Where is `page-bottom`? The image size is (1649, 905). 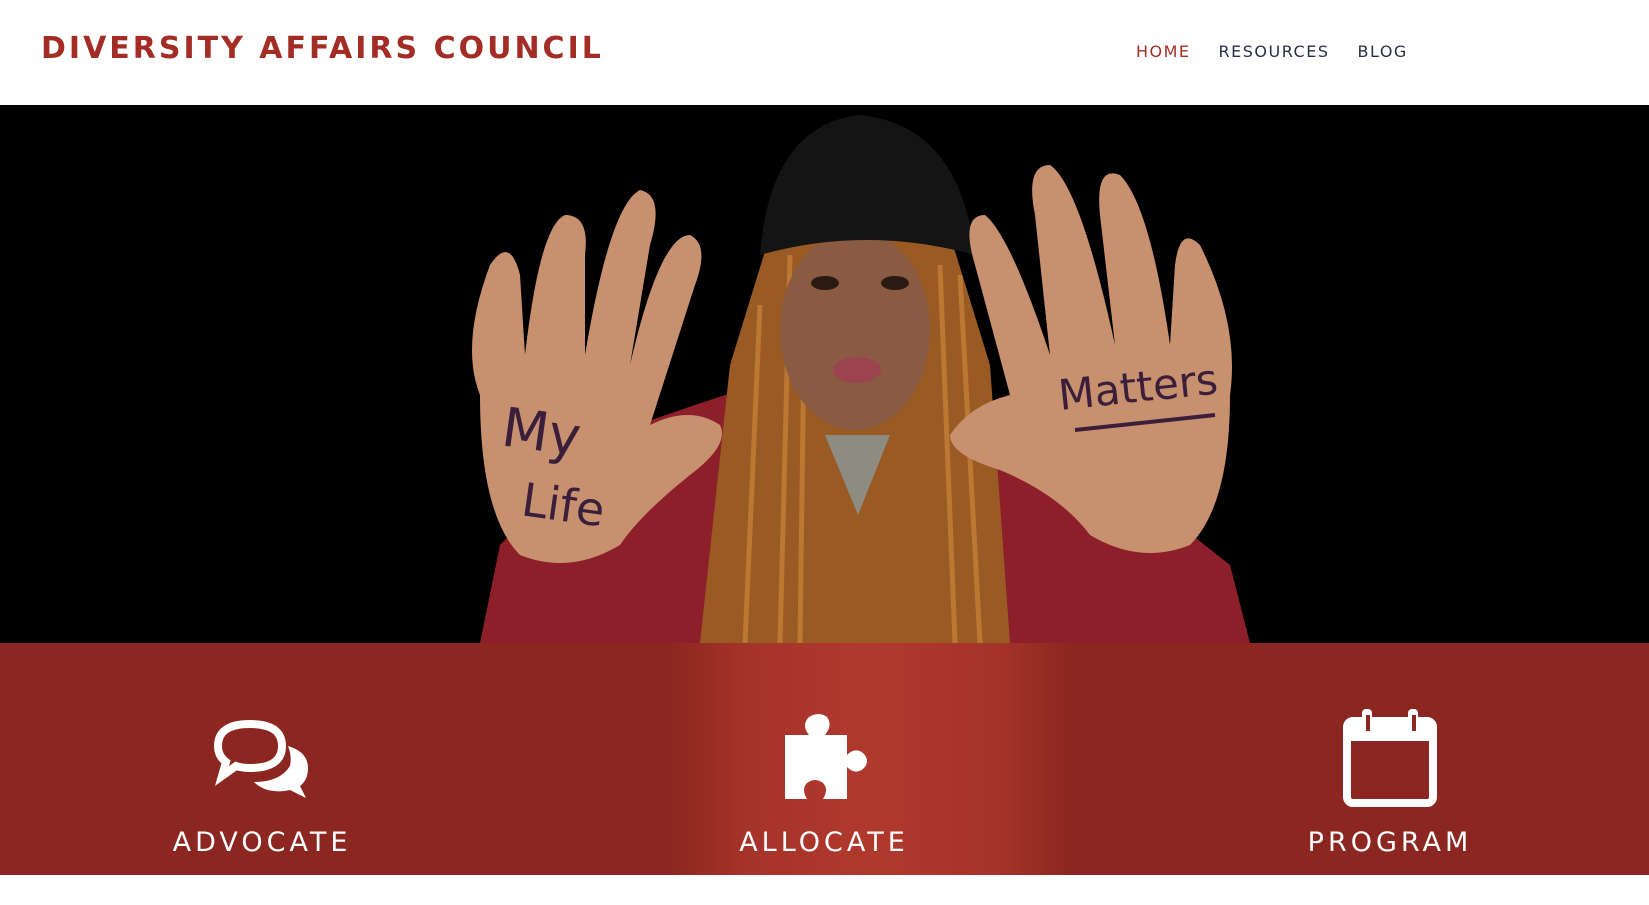 page-bottom is located at coordinates (824, 890).